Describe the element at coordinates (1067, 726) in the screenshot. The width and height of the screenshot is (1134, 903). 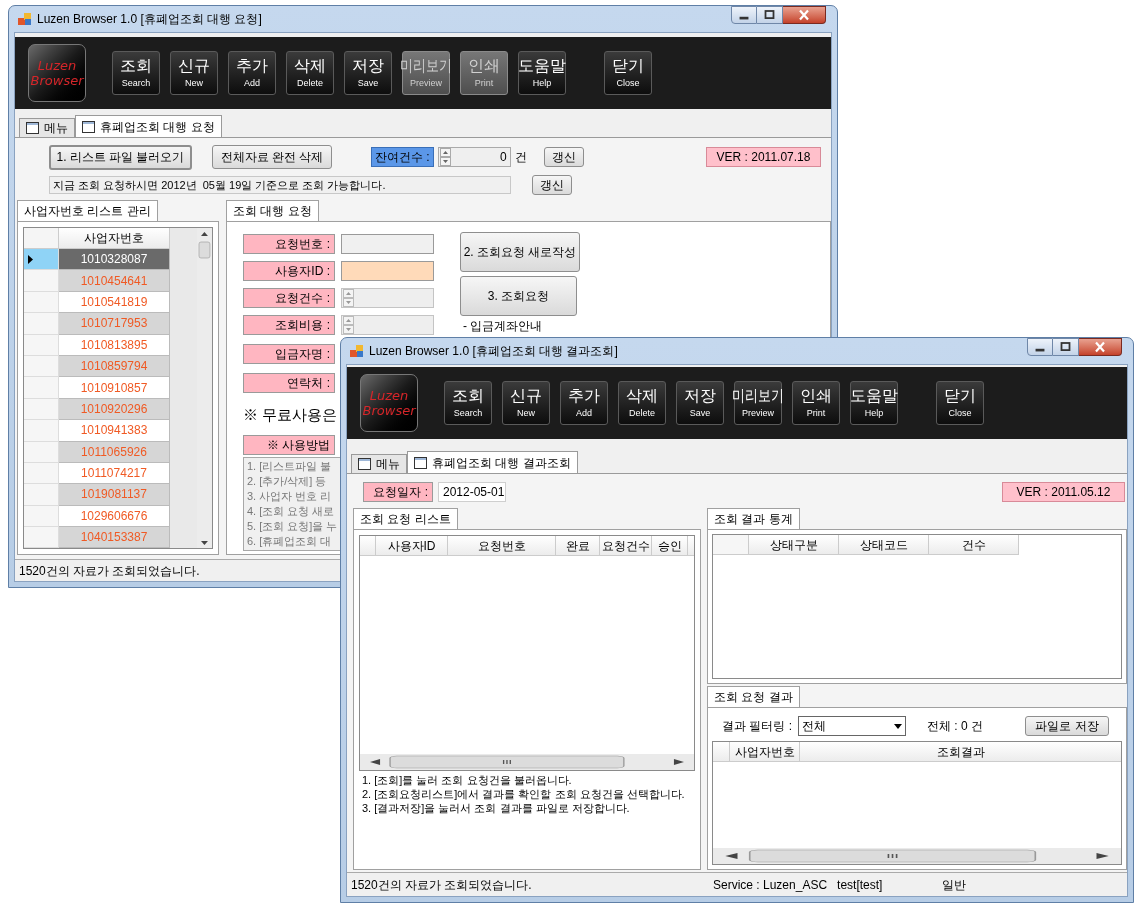
I see `save-to-file-button: 파일로 저장` at that location.